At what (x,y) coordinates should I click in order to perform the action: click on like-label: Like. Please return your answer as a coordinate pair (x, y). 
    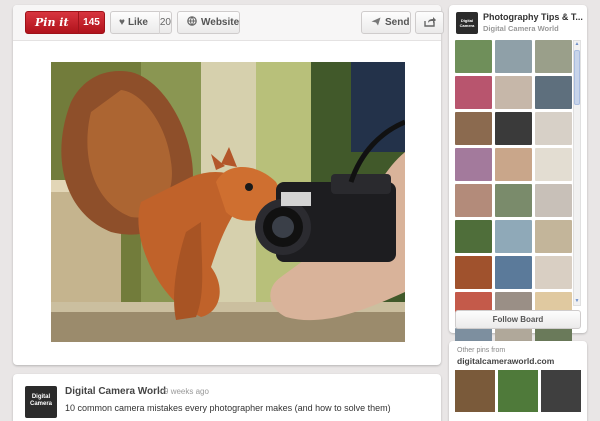
    Looking at the image, I should click on (137, 22).